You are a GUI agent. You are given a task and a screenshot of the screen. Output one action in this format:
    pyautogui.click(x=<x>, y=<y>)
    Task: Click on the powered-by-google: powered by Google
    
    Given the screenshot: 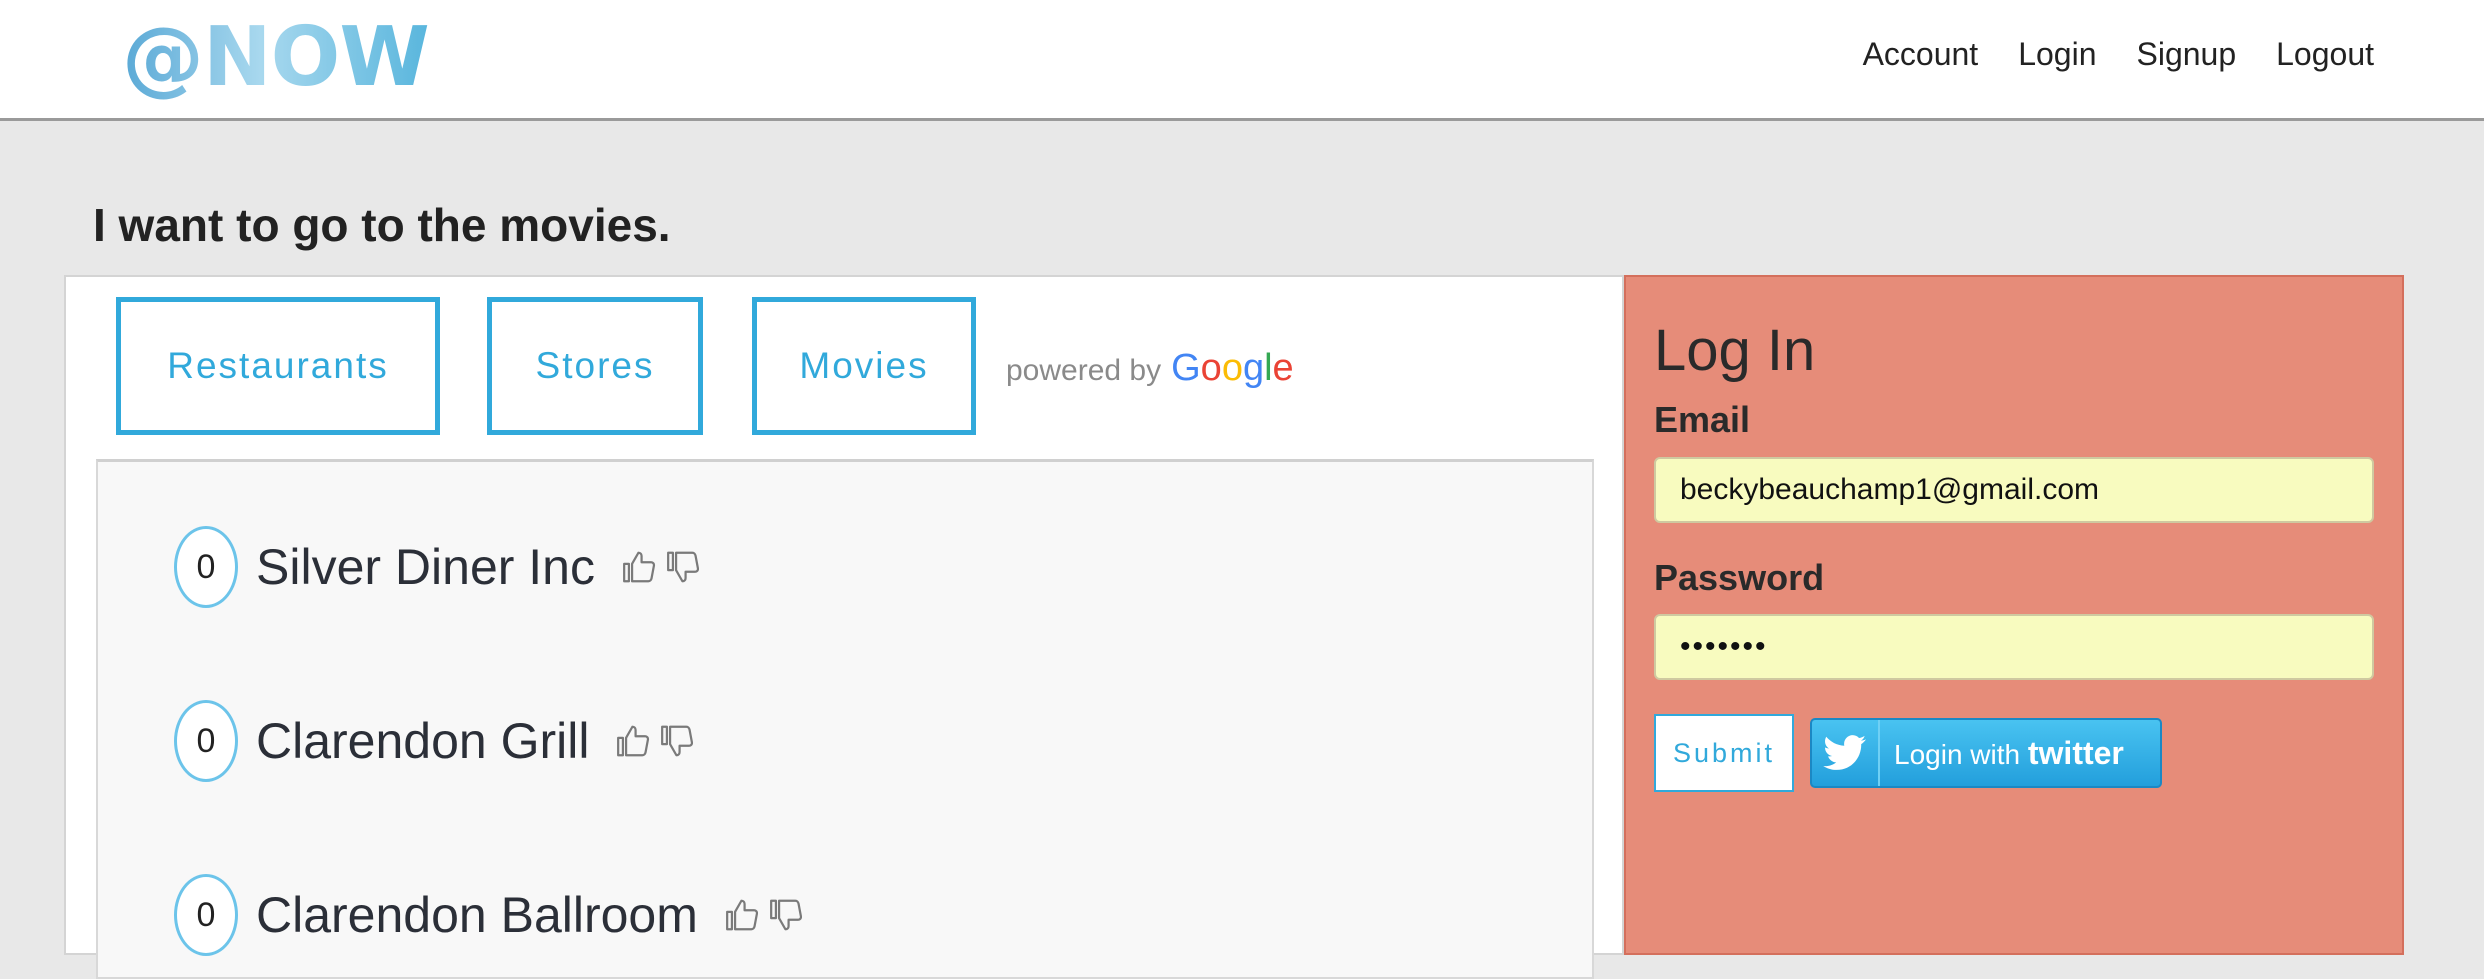 What is the action you would take?
    pyautogui.click(x=1150, y=368)
    